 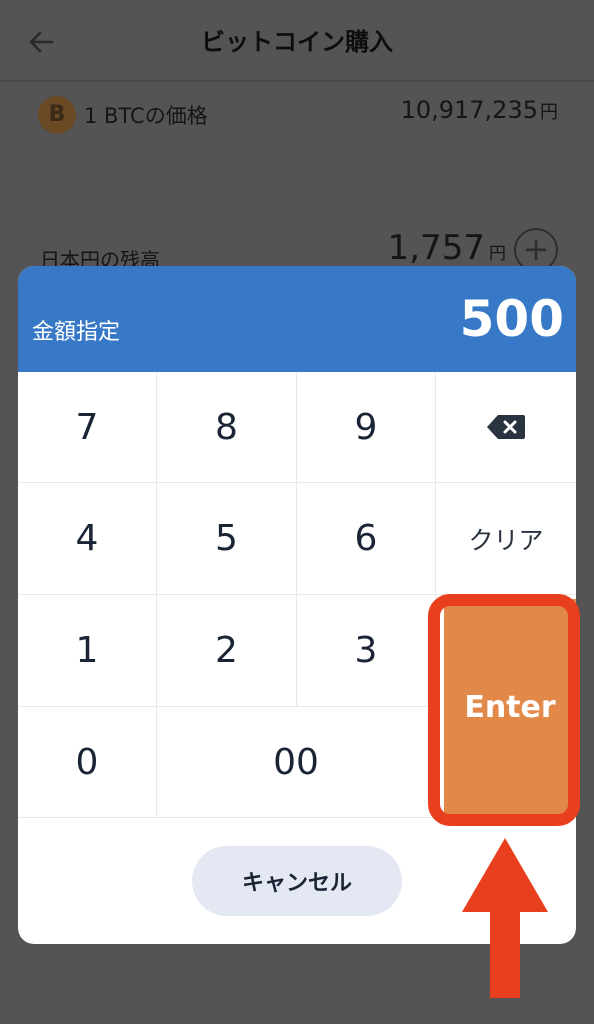 I want to click on jpy-balance-value: 1,757 円, so click(x=447, y=248).